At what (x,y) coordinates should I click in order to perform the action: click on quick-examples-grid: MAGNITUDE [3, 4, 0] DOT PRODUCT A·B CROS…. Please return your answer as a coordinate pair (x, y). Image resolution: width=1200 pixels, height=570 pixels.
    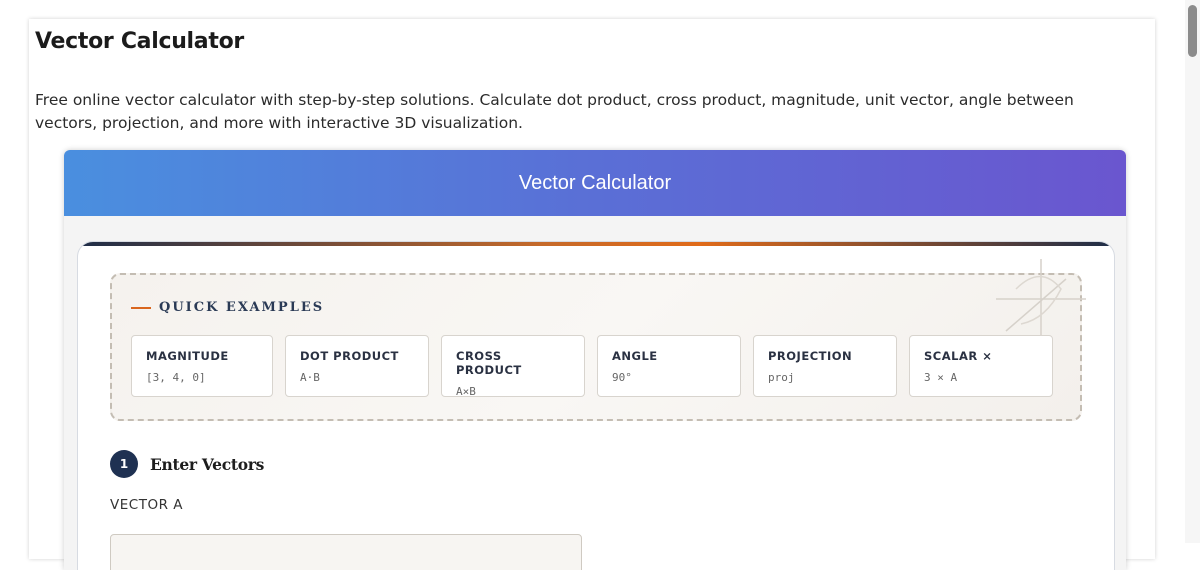
    Looking at the image, I should click on (592, 366).